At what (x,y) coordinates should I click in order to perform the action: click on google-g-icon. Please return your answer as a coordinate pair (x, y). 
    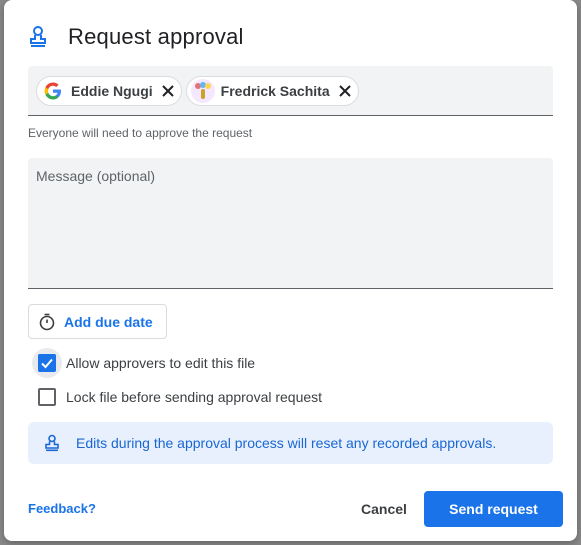
    Looking at the image, I should click on (53, 90).